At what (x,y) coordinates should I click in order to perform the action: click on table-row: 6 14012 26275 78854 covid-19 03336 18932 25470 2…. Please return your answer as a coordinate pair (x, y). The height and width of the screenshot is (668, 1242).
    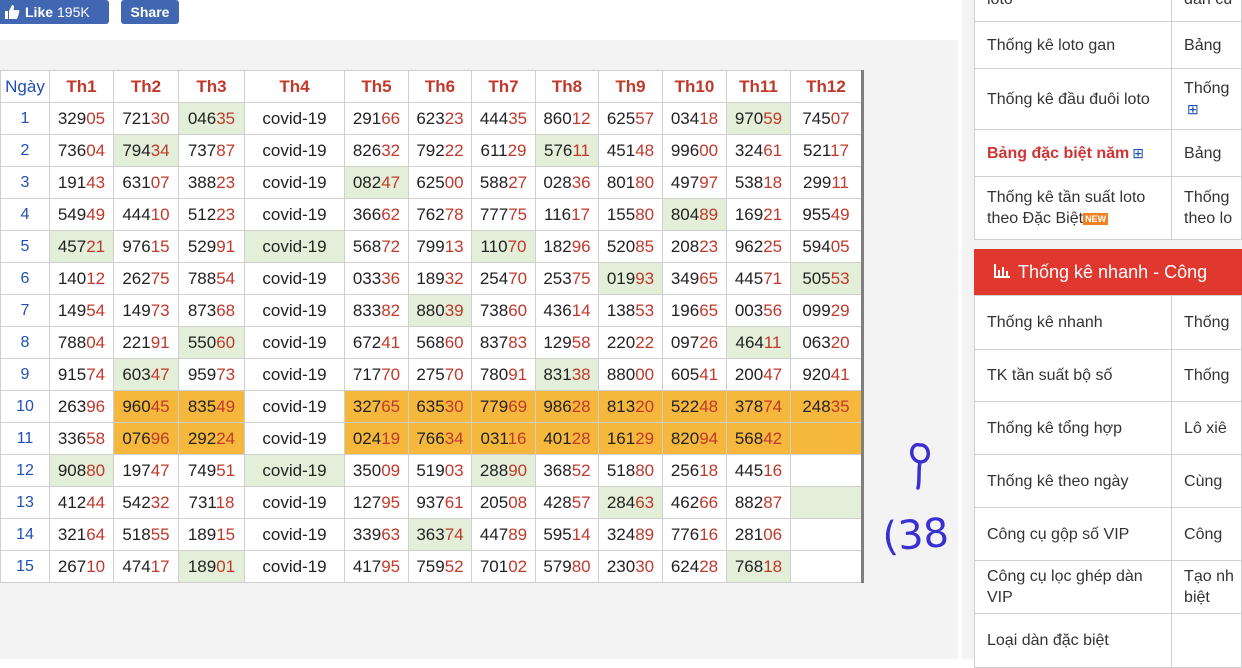
    Looking at the image, I should click on (431, 278).